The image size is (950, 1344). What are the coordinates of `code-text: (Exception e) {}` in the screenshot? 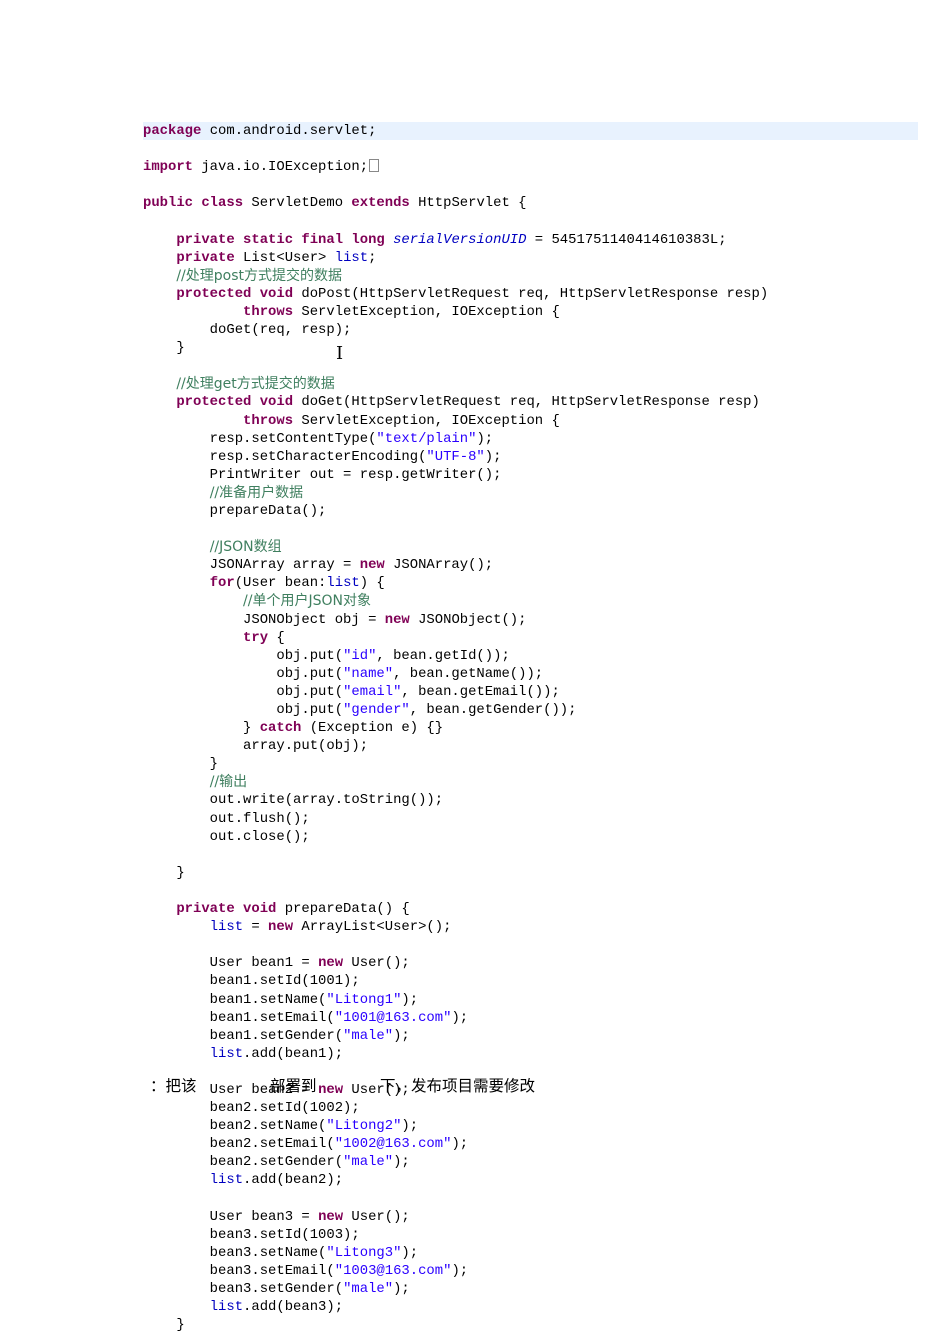 It's located at (372, 728).